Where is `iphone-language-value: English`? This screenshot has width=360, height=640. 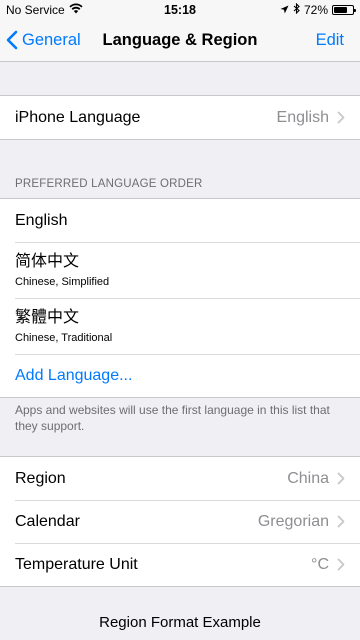
iphone-language-value: English is located at coordinates (302, 117).